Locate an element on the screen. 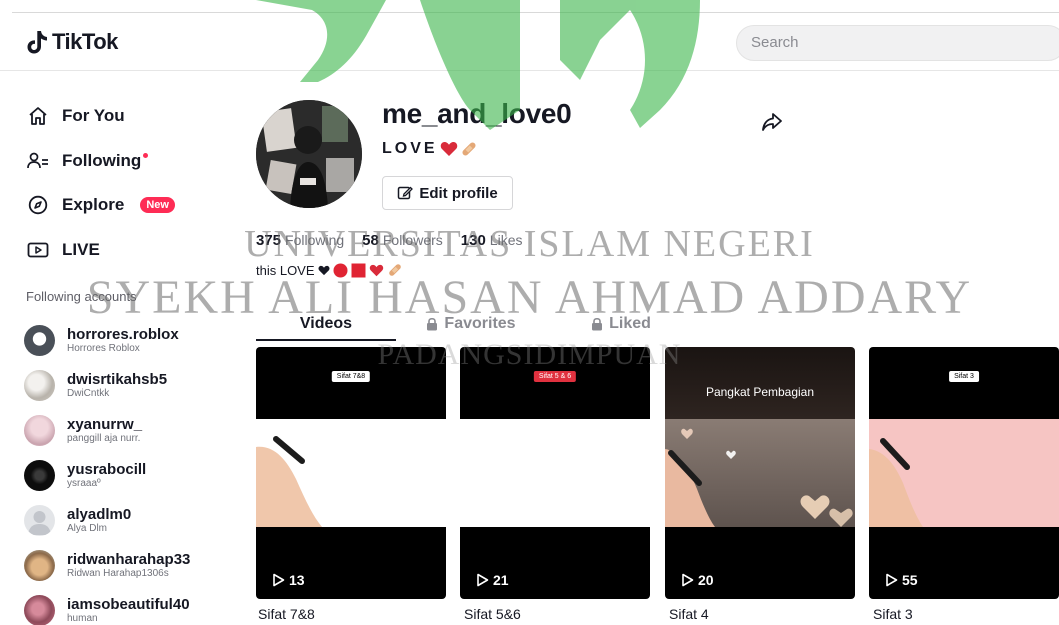 The width and height of the screenshot is (1059, 625). following-label: Following is located at coordinates (315, 240).